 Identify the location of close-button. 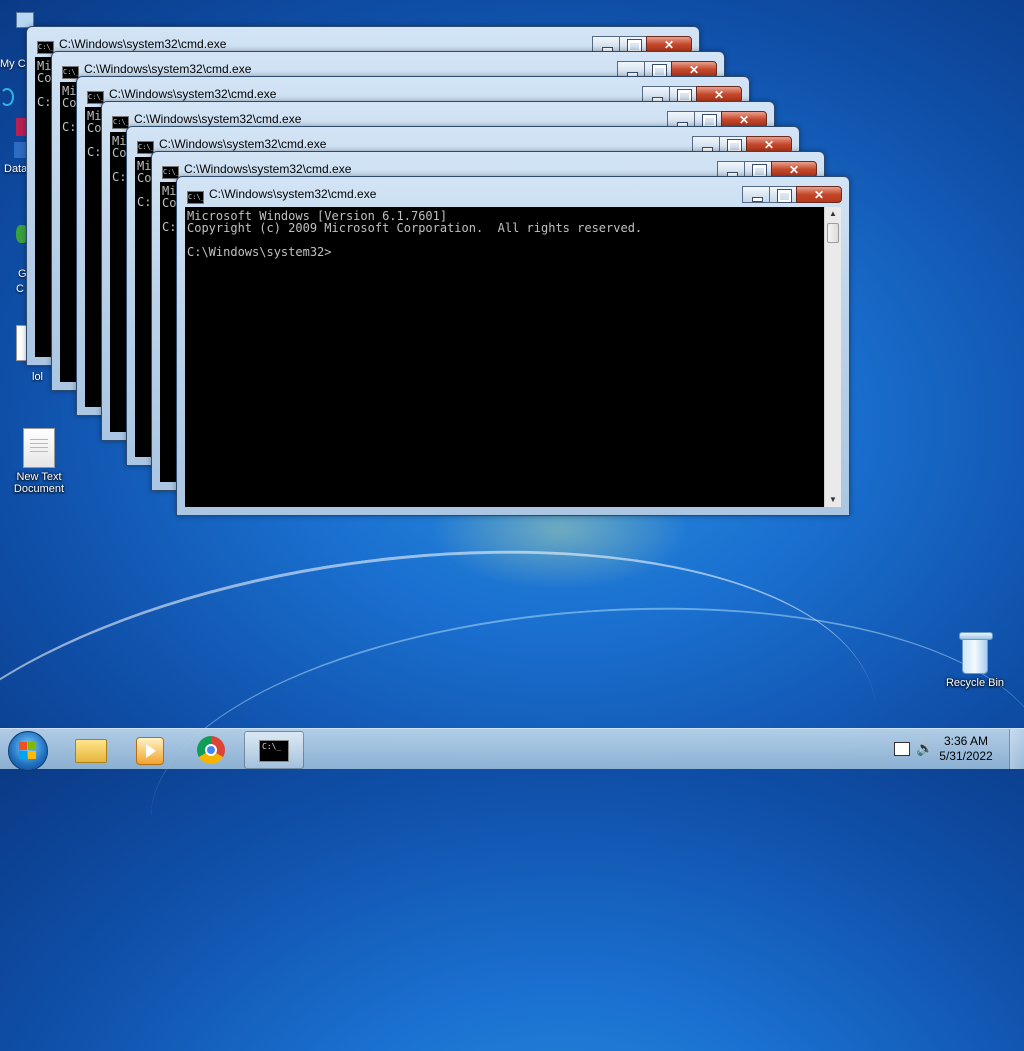
(819, 194).